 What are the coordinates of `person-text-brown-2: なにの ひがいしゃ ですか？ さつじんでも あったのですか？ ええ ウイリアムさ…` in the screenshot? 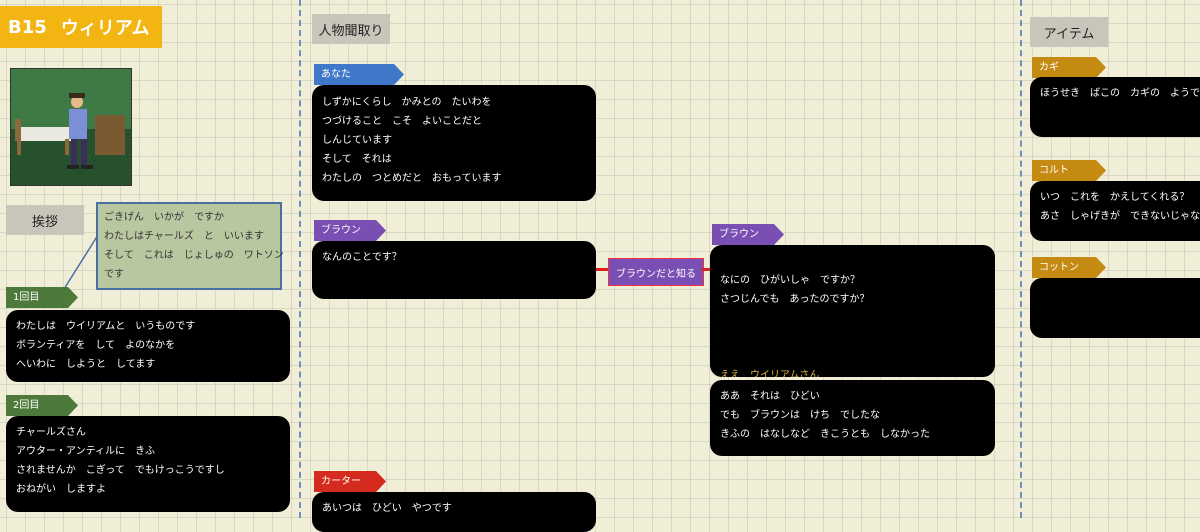 It's located at (852, 311).